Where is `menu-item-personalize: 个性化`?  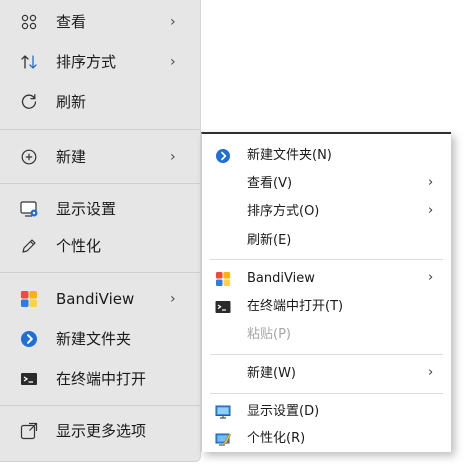
menu-item-personalize: 个性化 is located at coordinates (102, 246).